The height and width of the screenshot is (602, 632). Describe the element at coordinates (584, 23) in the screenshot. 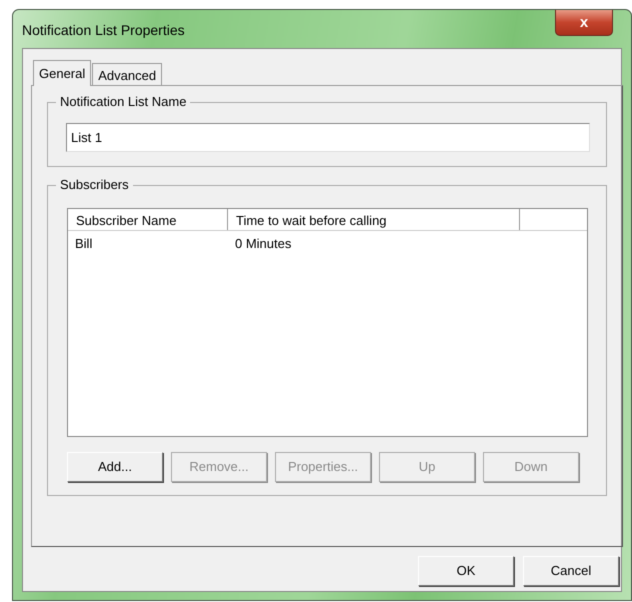

I see `close-button: x` at that location.